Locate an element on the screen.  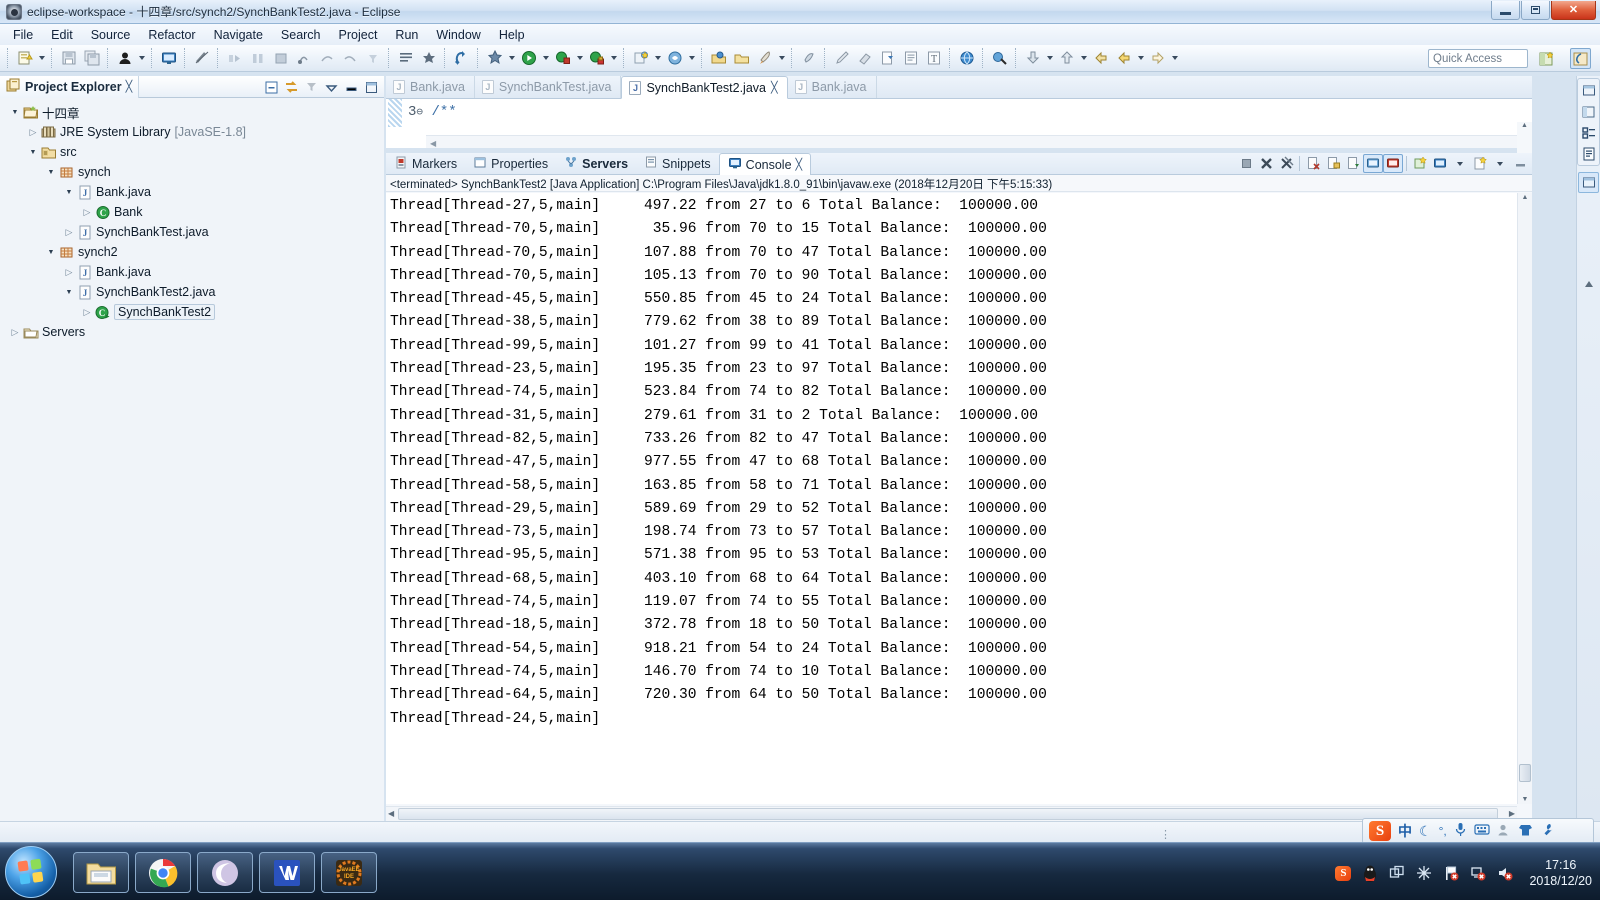
minimize-button is located at coordinates (1505, 10).